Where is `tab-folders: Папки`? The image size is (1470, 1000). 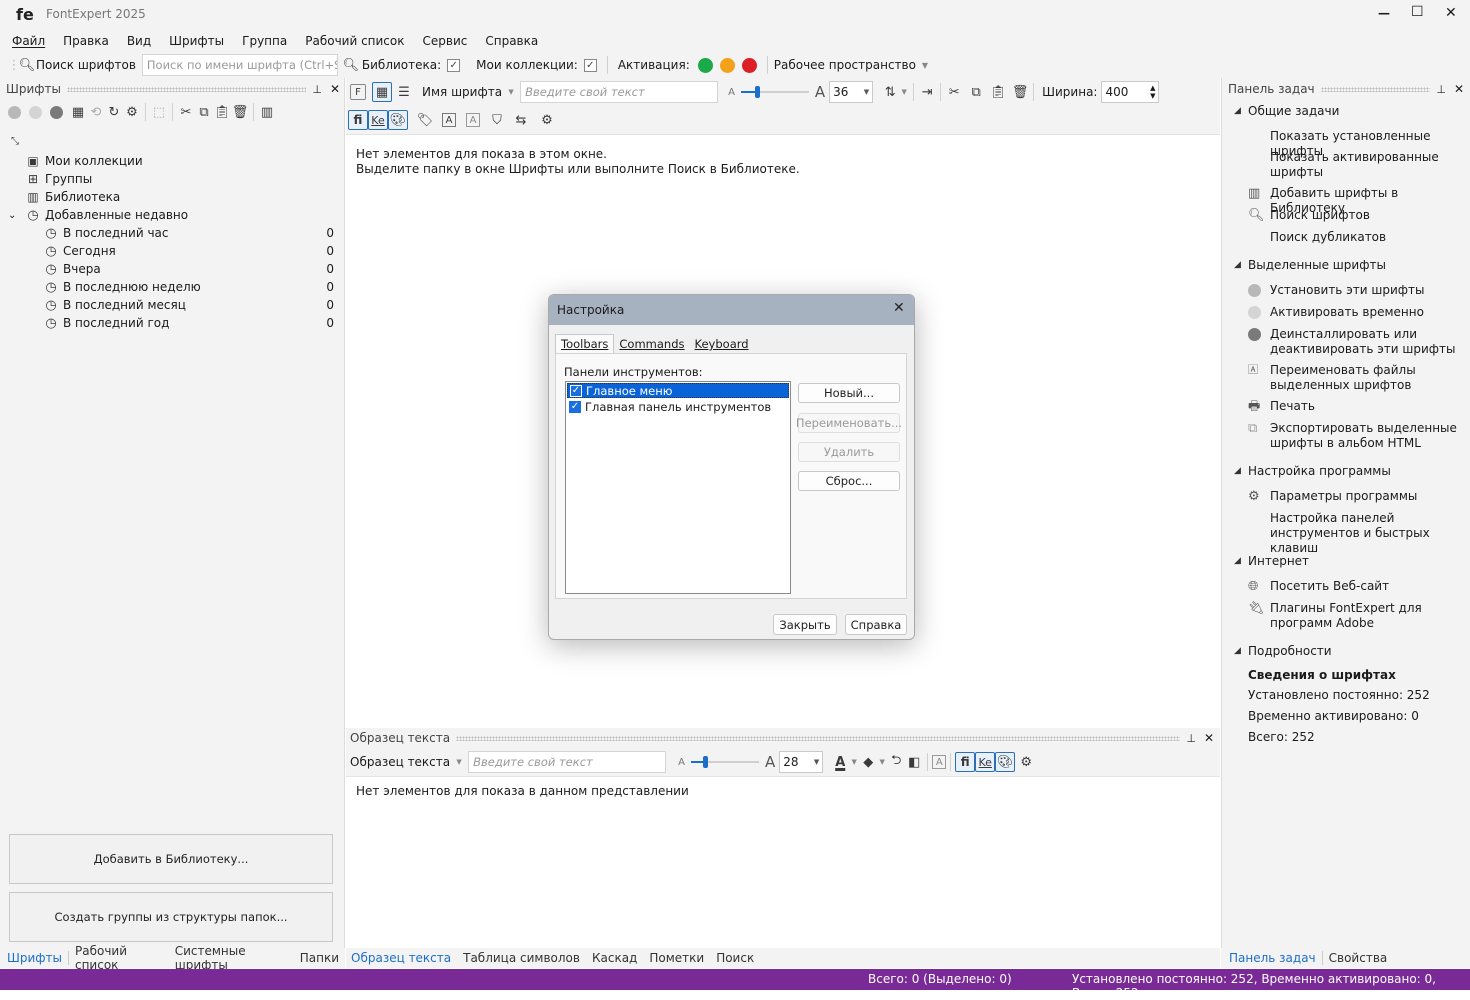 tab-folders: Папки is located at coordinates (319, 958).